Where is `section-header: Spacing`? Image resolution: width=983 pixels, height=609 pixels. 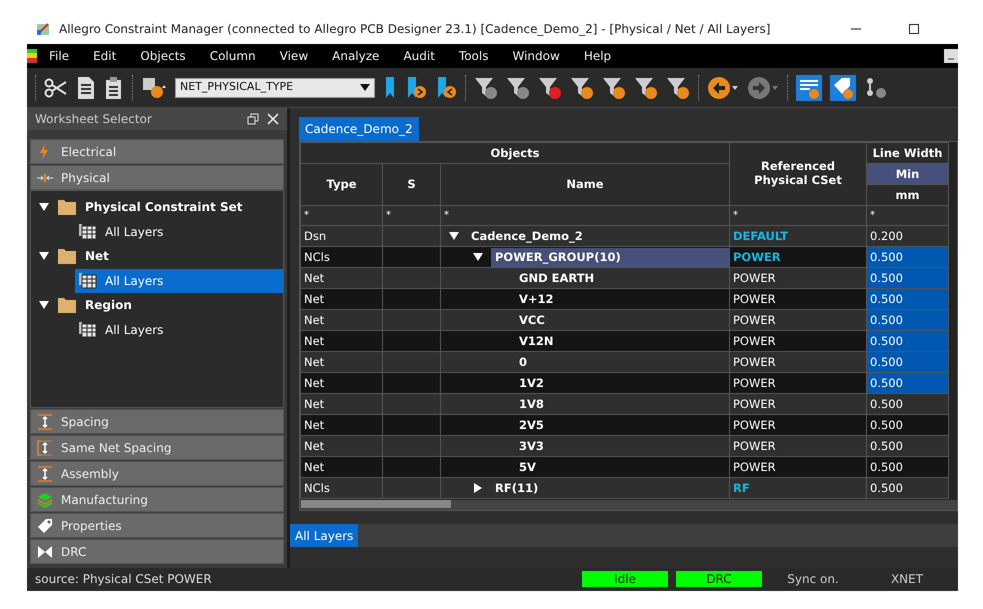 section-header: Spacing is located at coordinates (157, 421).